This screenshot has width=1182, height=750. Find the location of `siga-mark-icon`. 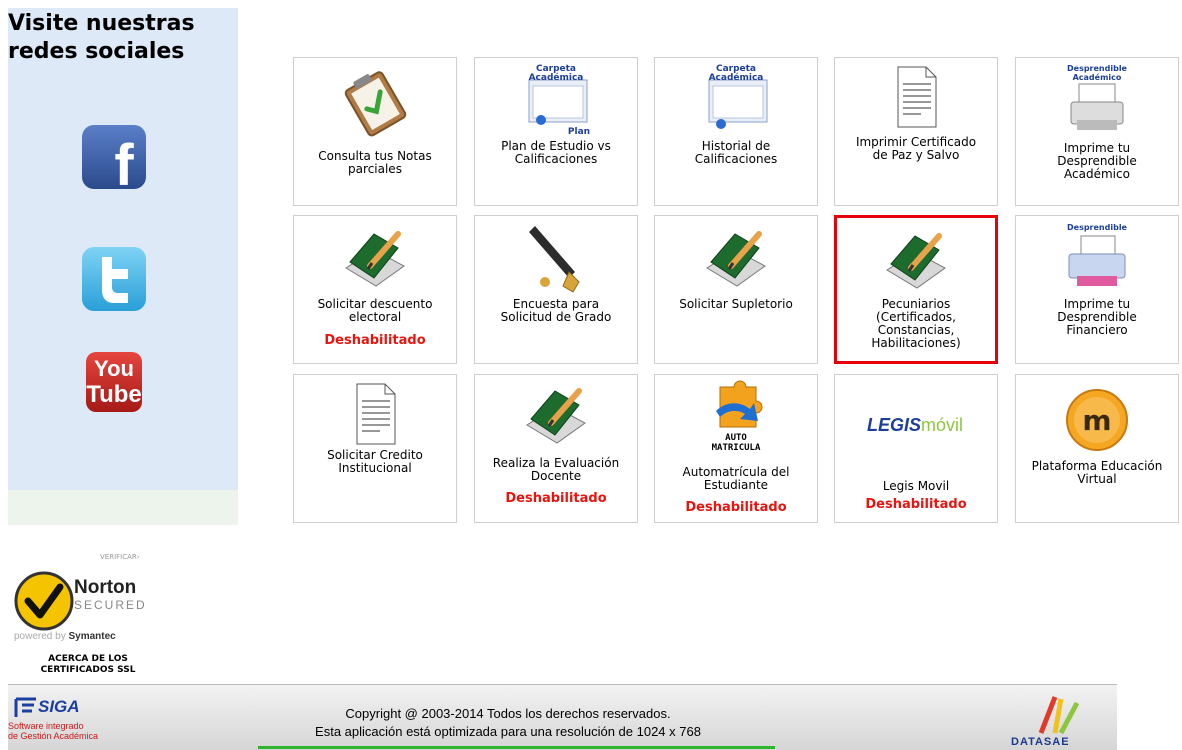

siga-mark-icon is located at coordinates (25, 707).